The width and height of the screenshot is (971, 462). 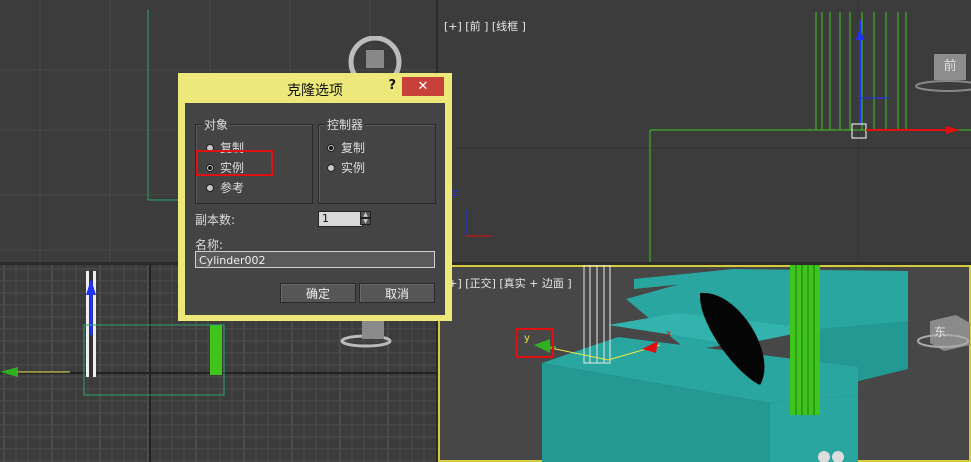 I want to click on copies-spin-arrows: ▲ ▼, so click(x=365, y=219).